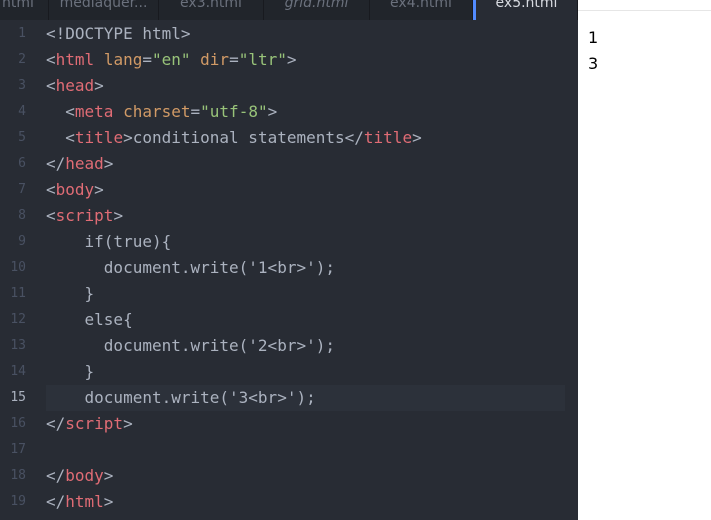  I want to click on code-line: 5 <title>conditional statements</title>, so click(289, 138).